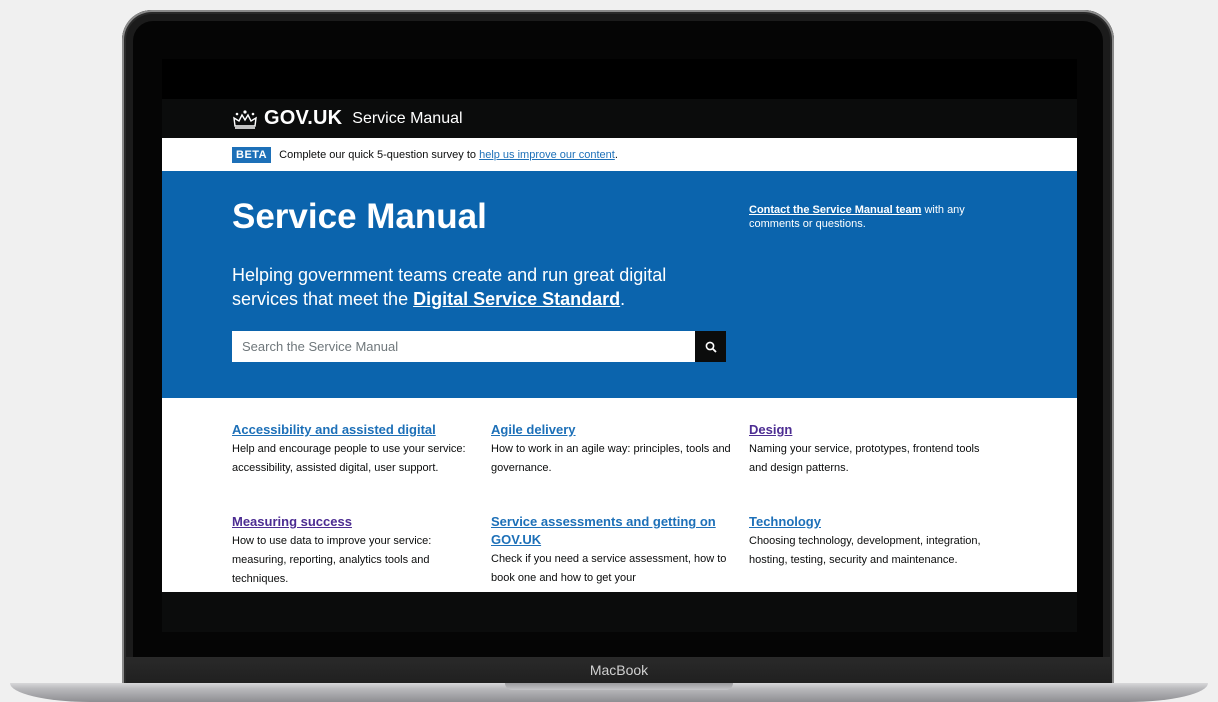 Image resolution: width=1218 pixels, height=702 pixels. Describe the element at coordinates (869, 522) in the screenshot. I see `topic-link-technology: Technology` at that location.